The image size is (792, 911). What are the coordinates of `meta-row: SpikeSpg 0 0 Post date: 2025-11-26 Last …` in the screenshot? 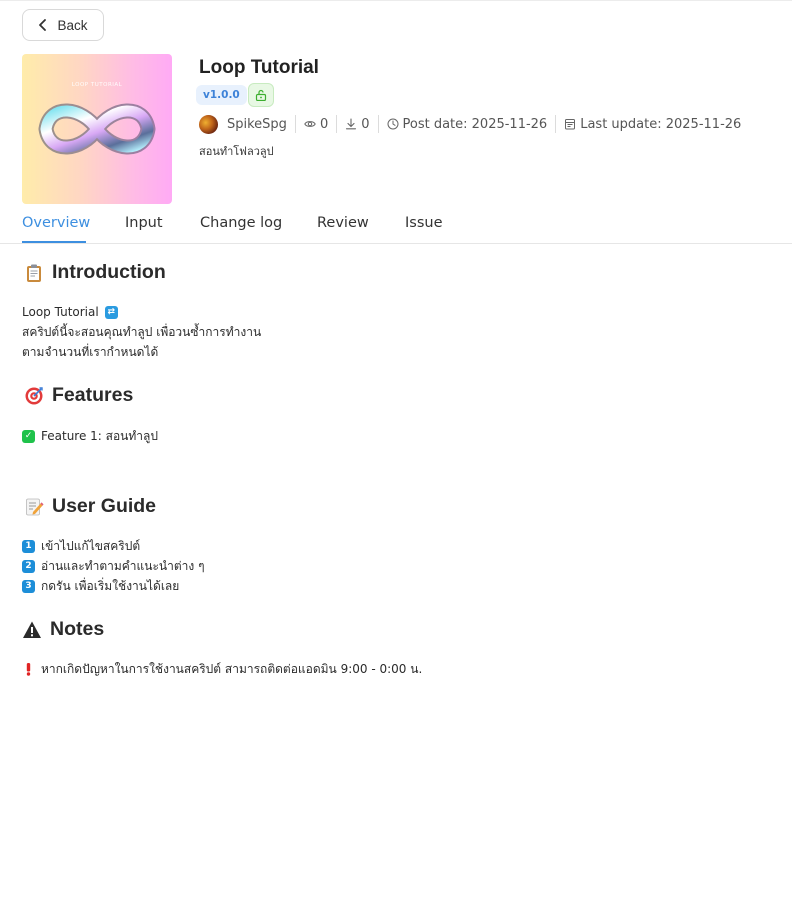 It's located at (470, 124).